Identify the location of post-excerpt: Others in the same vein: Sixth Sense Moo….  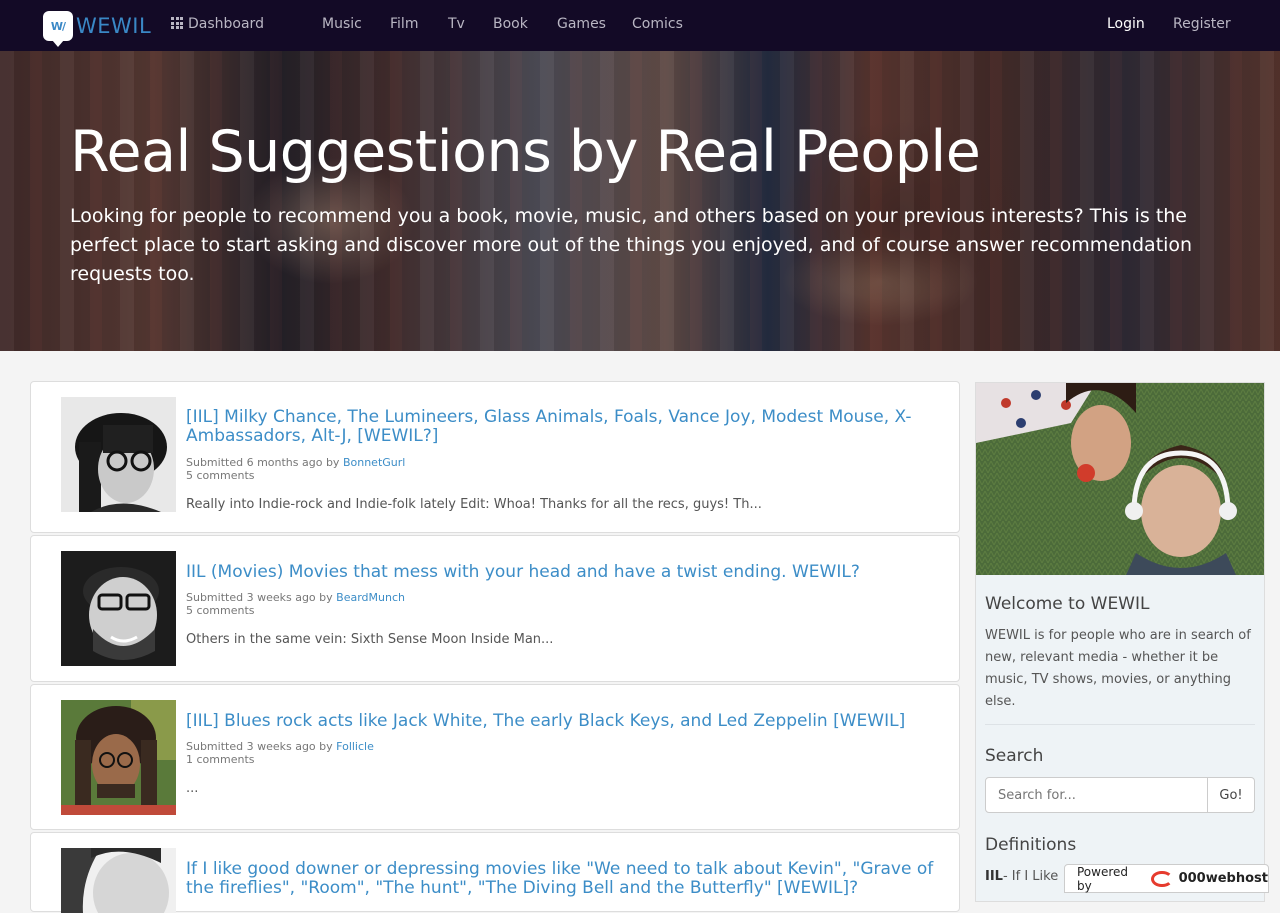
(370, 639).